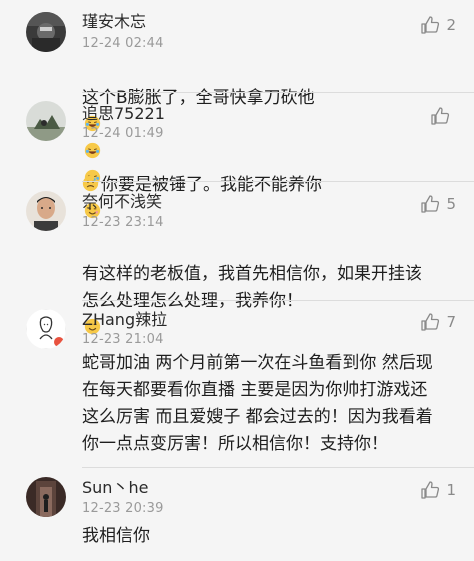 The width and height of the screenshot is (474, 561). I want to click on like-button: 5, so click(438, 204).